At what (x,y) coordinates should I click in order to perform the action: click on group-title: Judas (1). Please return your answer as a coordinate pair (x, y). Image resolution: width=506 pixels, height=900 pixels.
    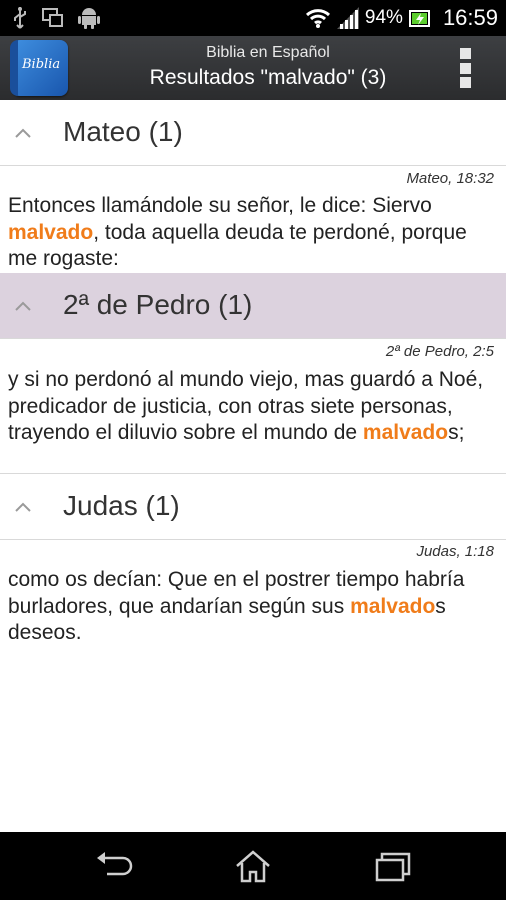
    Looking at the image, I should click on (121, 505).